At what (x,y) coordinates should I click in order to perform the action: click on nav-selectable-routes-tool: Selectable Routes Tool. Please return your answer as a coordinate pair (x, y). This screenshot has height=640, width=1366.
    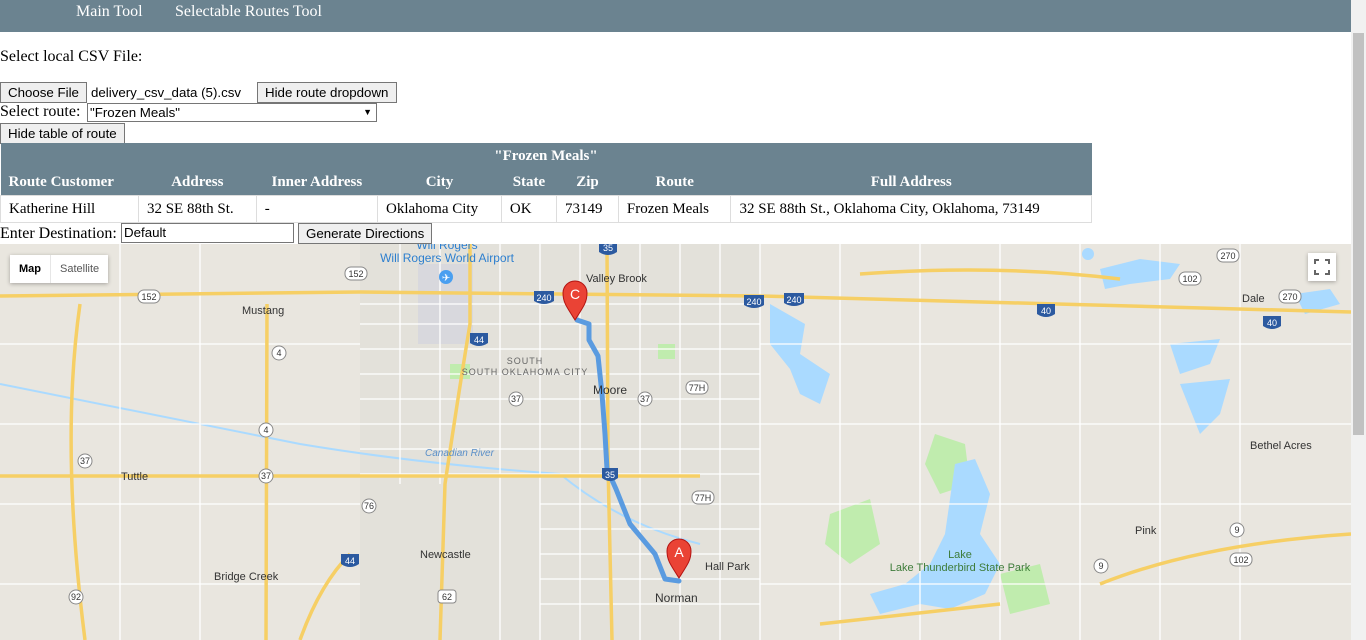
    Looking at the image, I should click on (248, 12).